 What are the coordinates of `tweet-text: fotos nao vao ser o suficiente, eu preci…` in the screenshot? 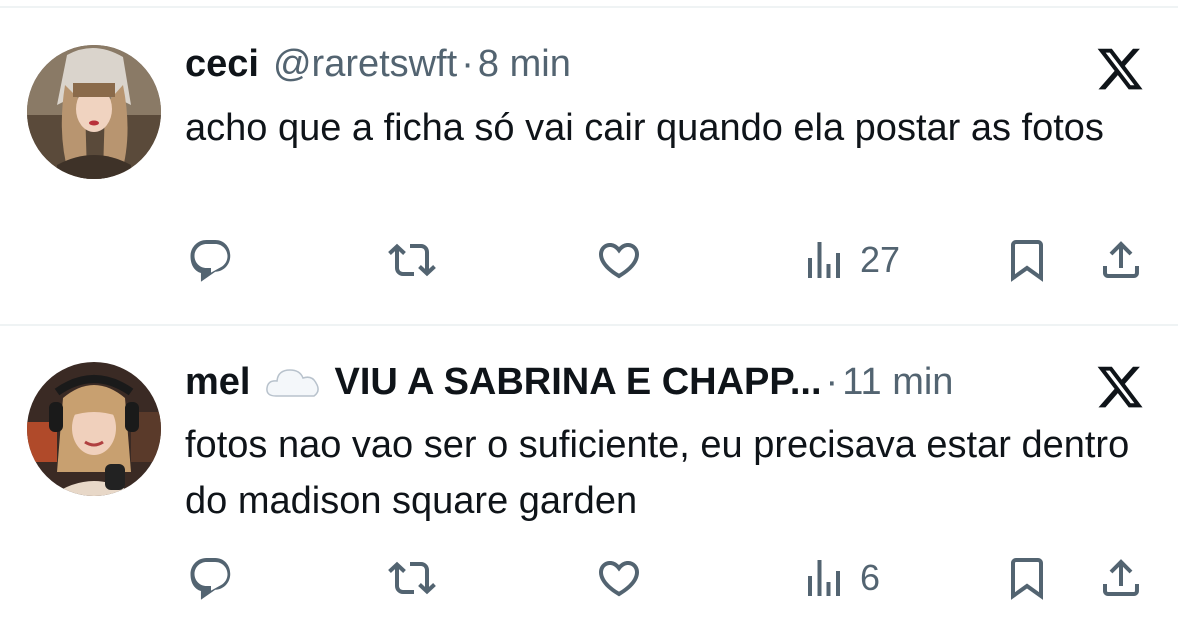 It's located at (657, 473).